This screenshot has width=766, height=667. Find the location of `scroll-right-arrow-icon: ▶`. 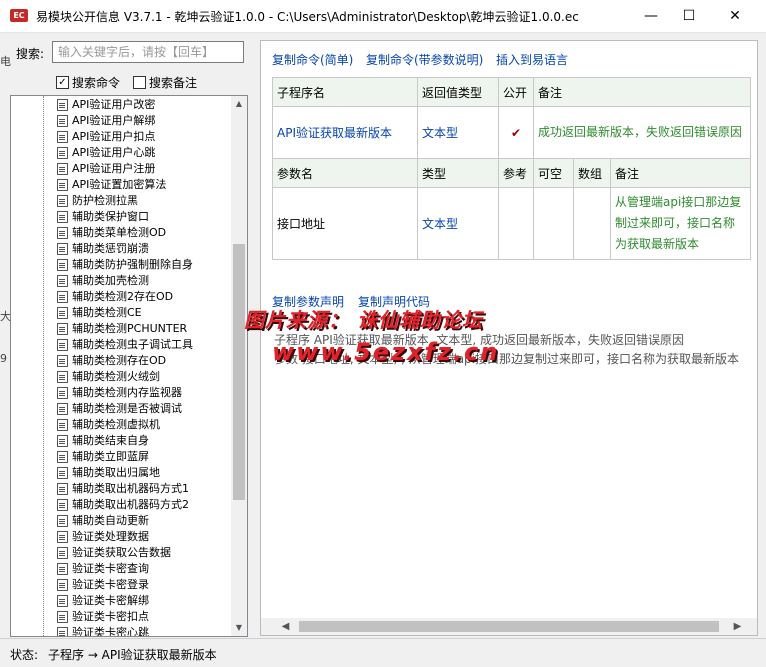

scroll-right-arrow-icon: ▶ is located at coordinates (737, 626).